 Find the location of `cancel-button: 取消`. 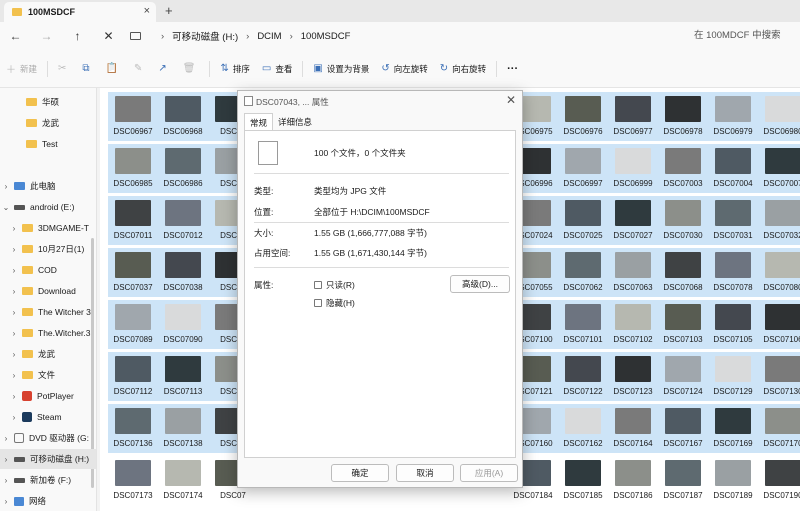

cancel-button: 取消 is located at coordinates (425, 473).